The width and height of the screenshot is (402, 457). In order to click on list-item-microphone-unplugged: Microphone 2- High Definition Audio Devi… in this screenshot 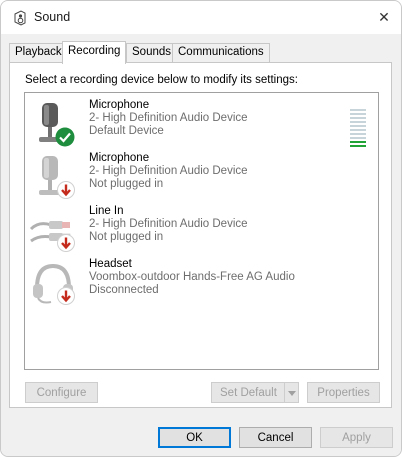, I will do `click(201, 178)`.